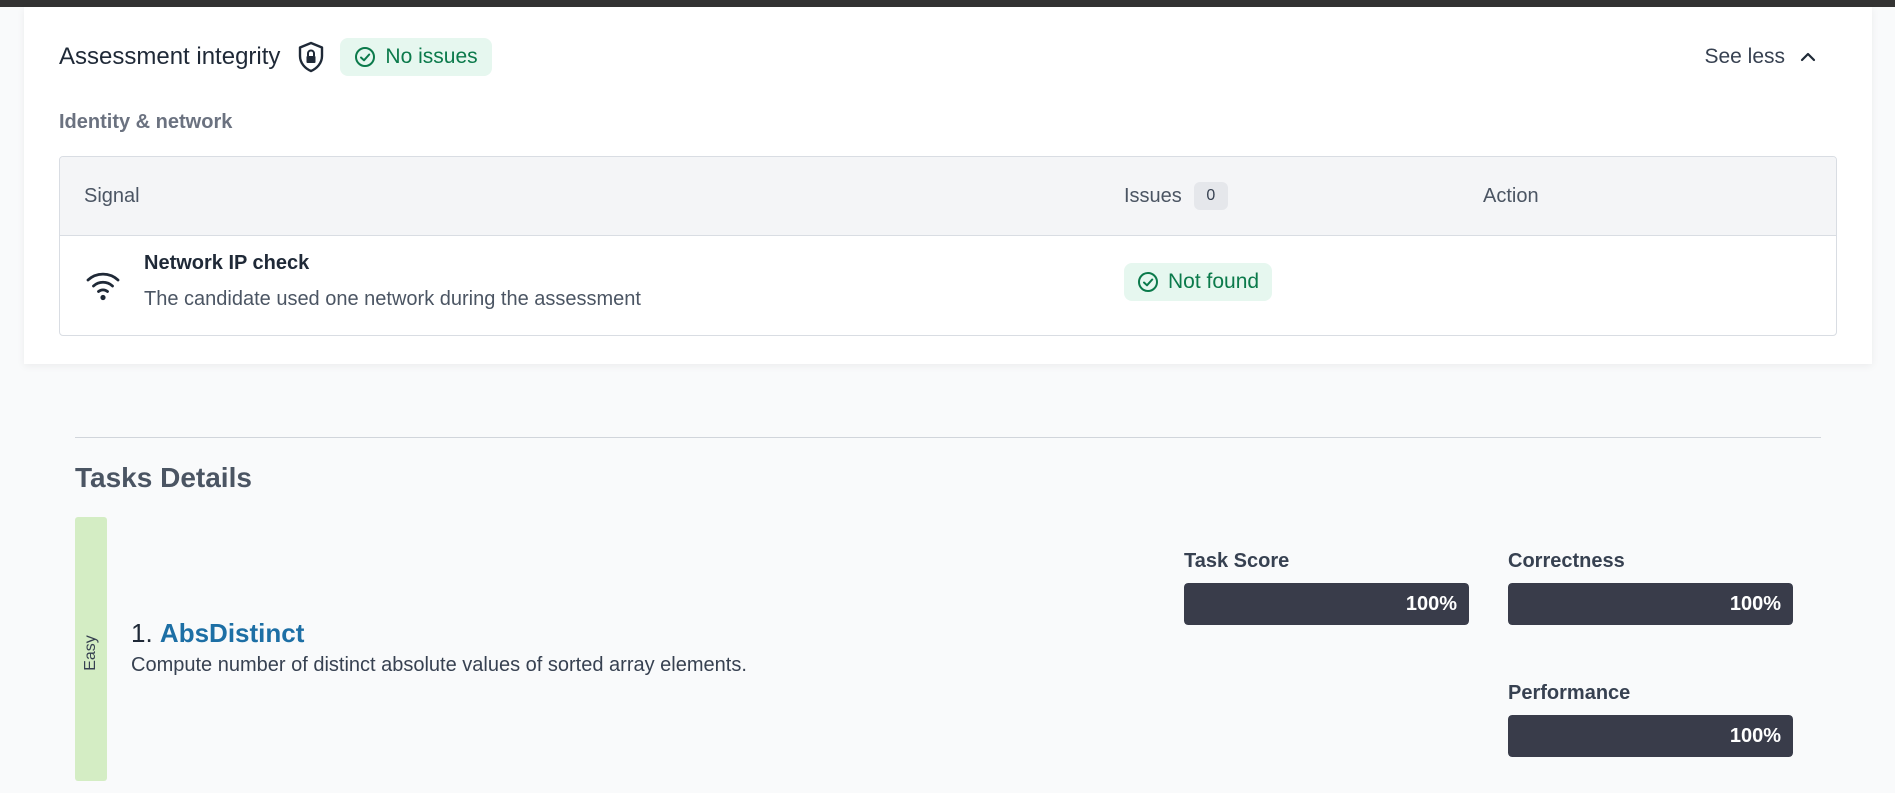 The height and width of the screenshot is (793, 1895). What do you see at coordinates (1214, 281) in the screenshot?
I see `not-found-label: Not found` at bounding box center [1214, 281].